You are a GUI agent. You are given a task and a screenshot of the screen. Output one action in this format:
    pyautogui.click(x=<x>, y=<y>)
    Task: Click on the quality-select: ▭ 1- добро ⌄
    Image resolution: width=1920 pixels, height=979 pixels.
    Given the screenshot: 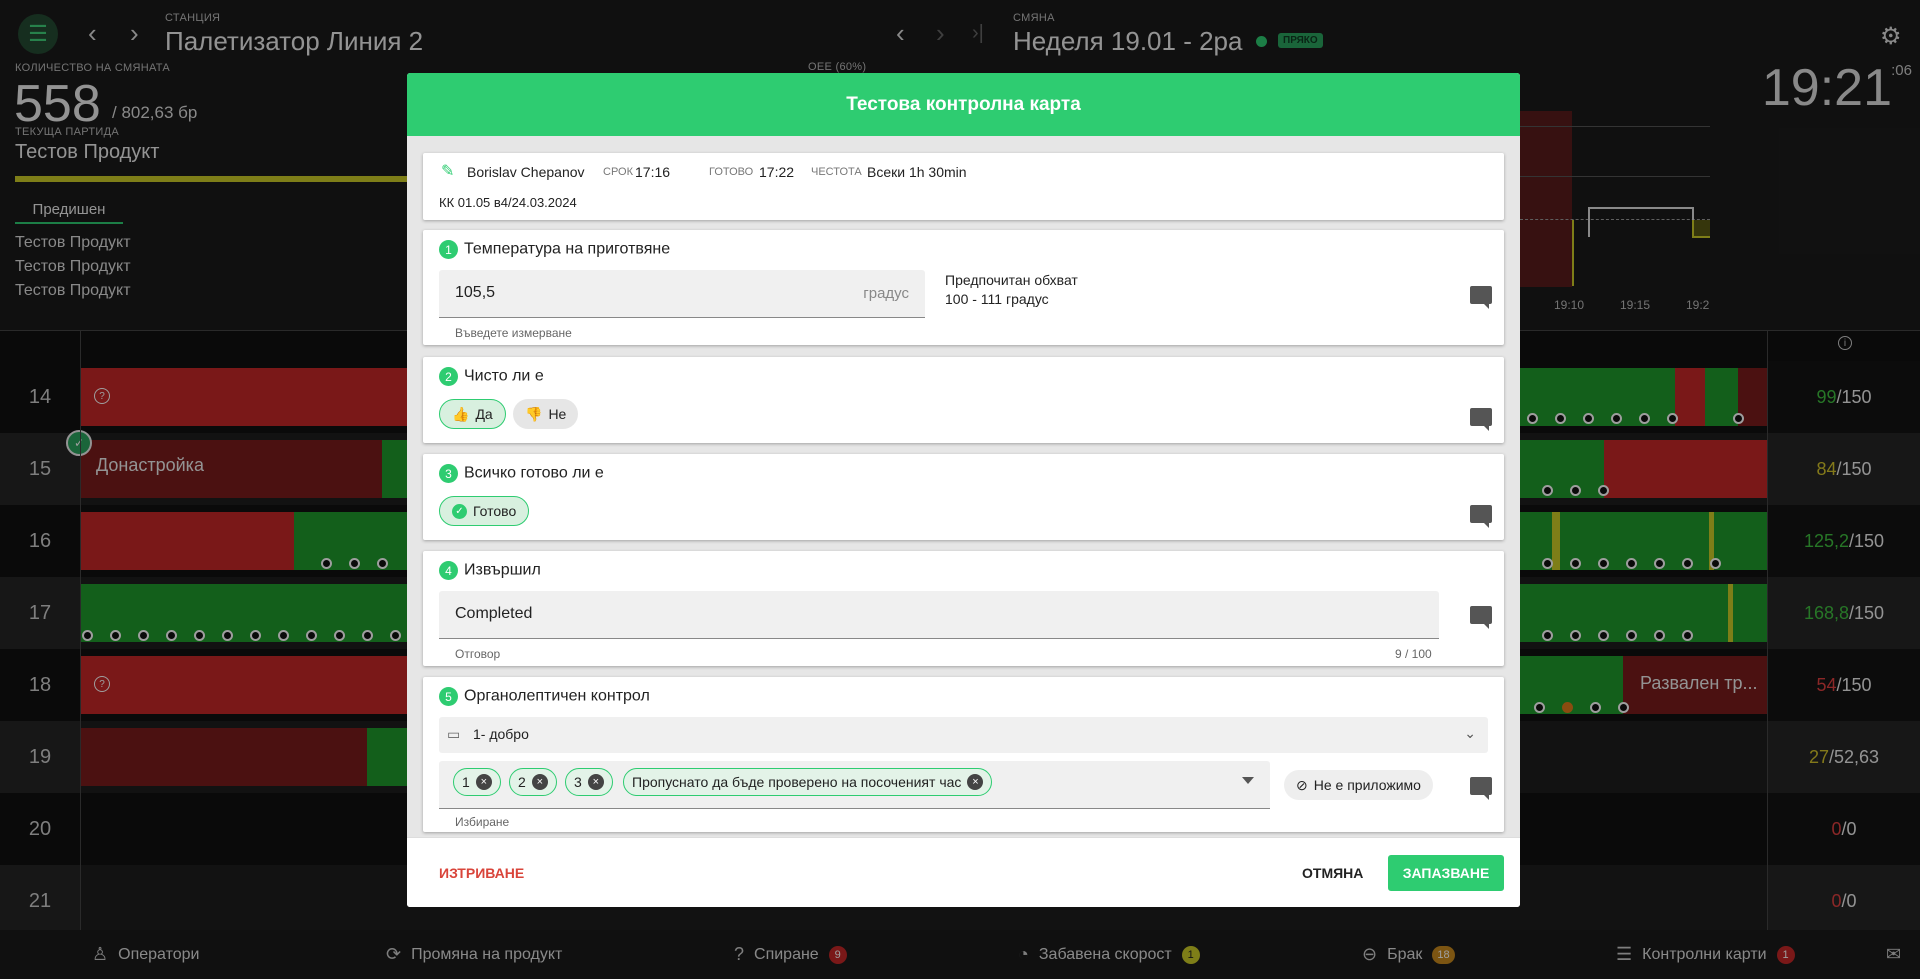 What is the action you would take?
    pyautogui.click(x=963, y=735)
    